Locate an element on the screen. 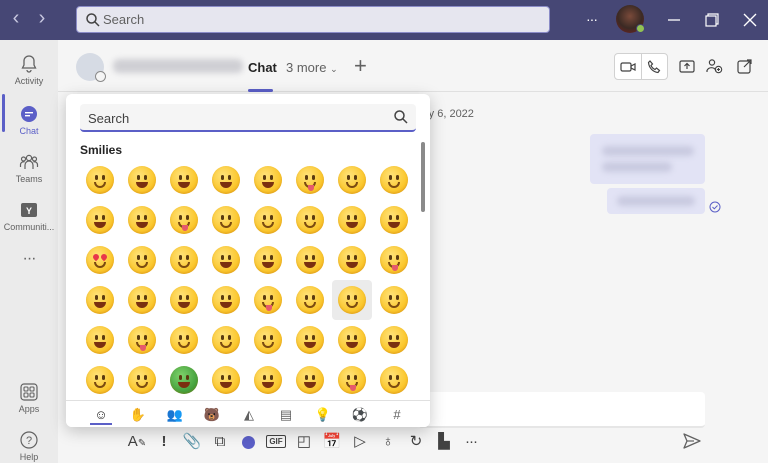 The image size is (768, 463). building-icon: ▤ is located at coordinates (286, 415).